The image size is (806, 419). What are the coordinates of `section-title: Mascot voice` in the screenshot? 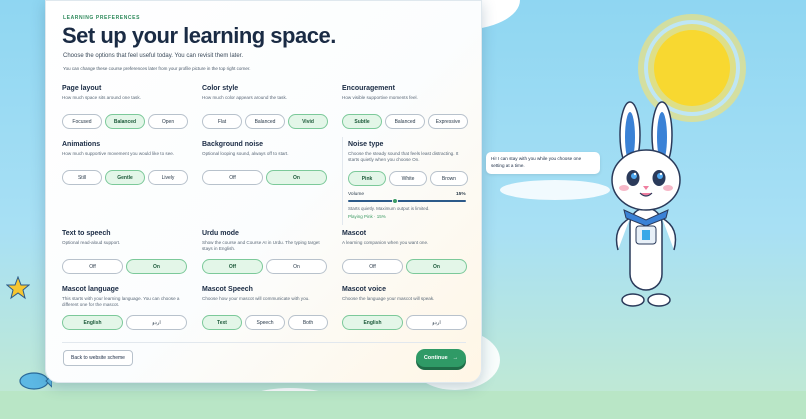 It's located at (364, 289).